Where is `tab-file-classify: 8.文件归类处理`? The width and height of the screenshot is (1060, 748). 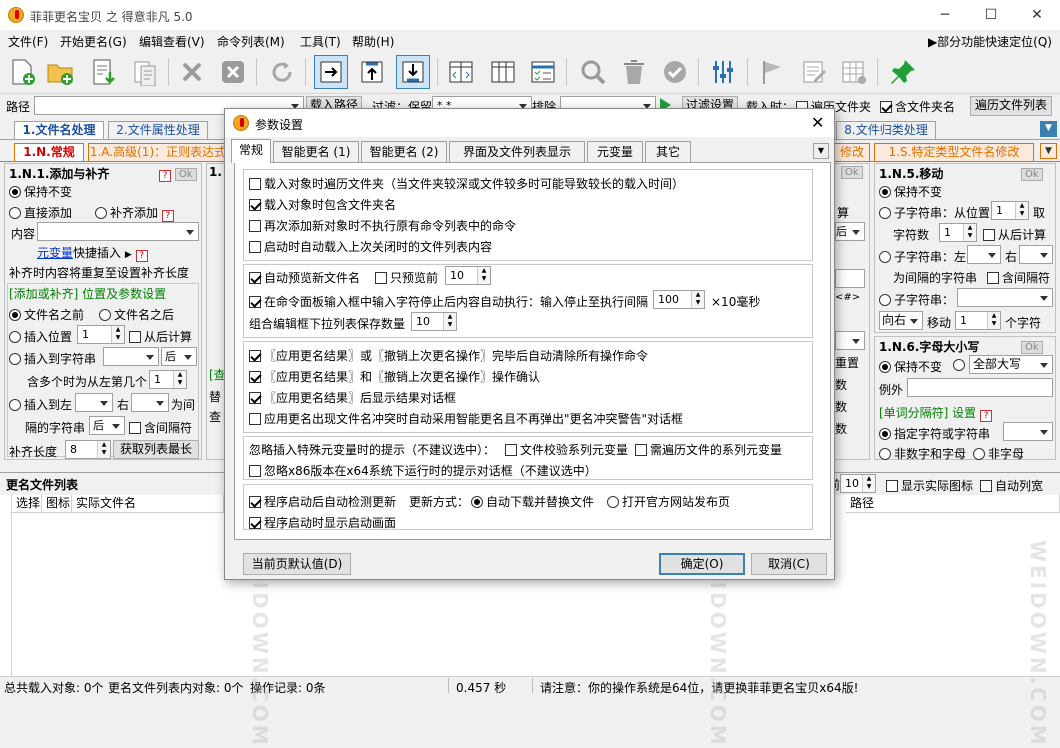 tab-file-classify: 8.文件归类处理 is located at coordinates (886, 130).